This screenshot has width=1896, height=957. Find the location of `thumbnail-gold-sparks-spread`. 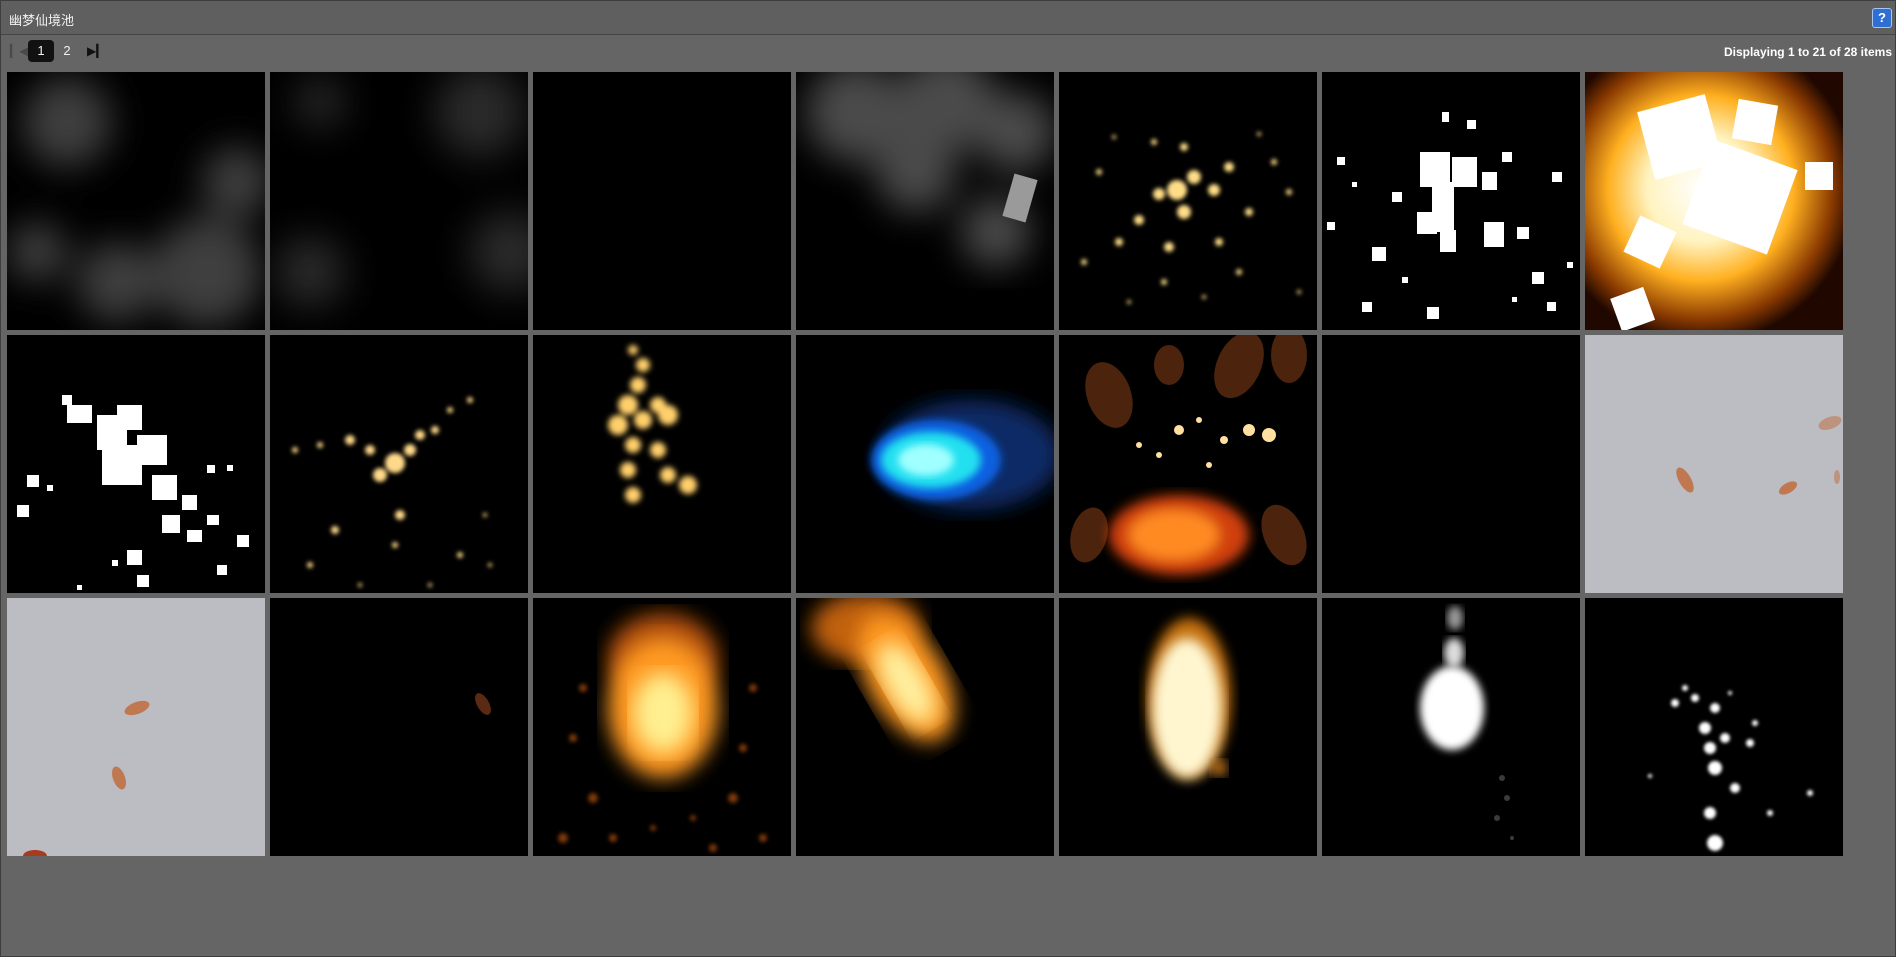

thumbnail-gold-sparks-spread is located at coordinates (399, 464).